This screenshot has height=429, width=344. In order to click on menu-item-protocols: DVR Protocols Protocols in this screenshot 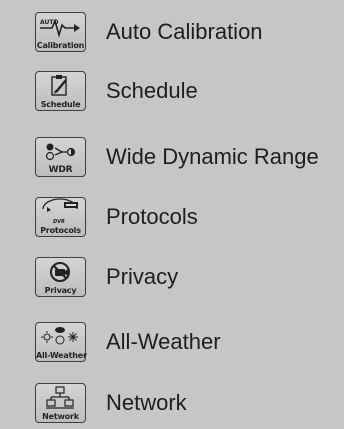, I will do `click(116, 217)`.